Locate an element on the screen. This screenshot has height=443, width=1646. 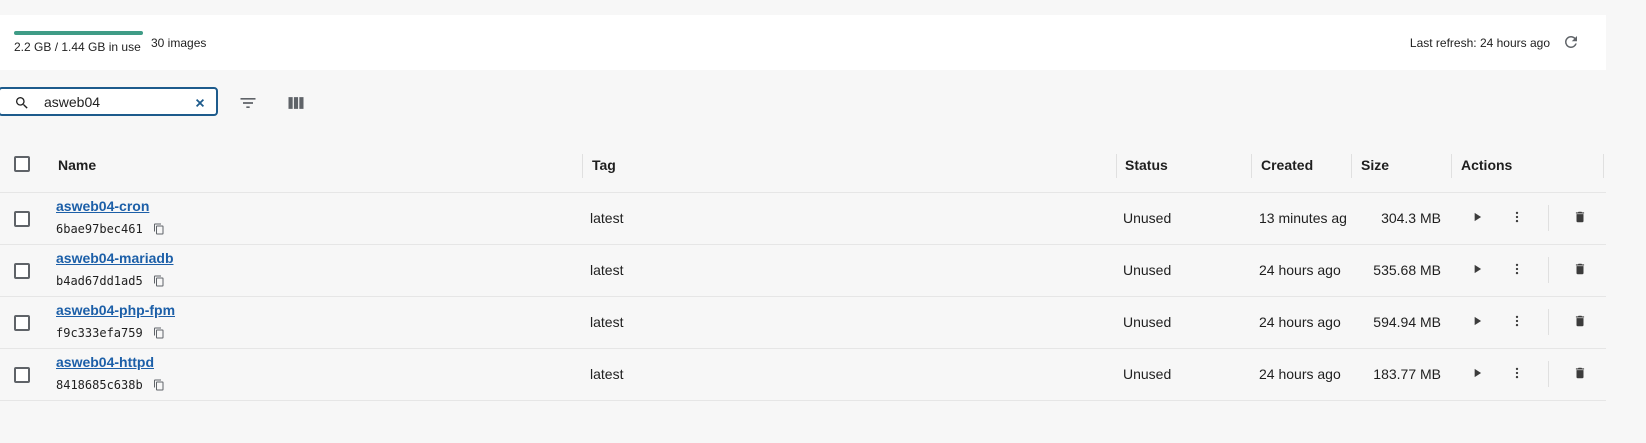
image-size: 535.68 MB is located at coordinates (1407, 270).